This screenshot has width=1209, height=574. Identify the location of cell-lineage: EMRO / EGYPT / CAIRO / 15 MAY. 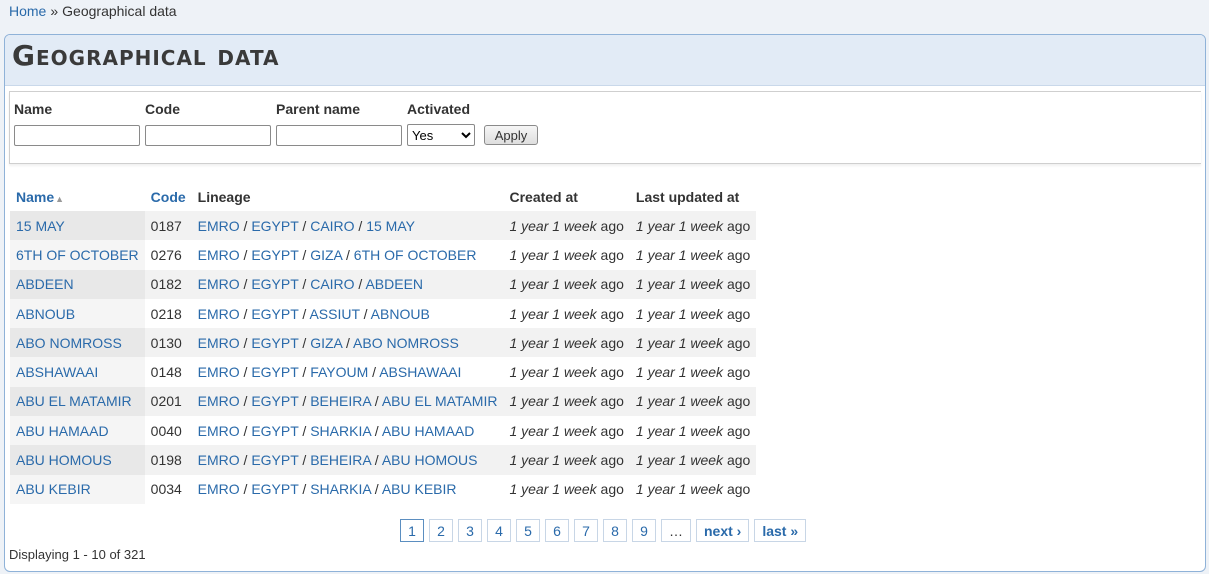
(347, 226).